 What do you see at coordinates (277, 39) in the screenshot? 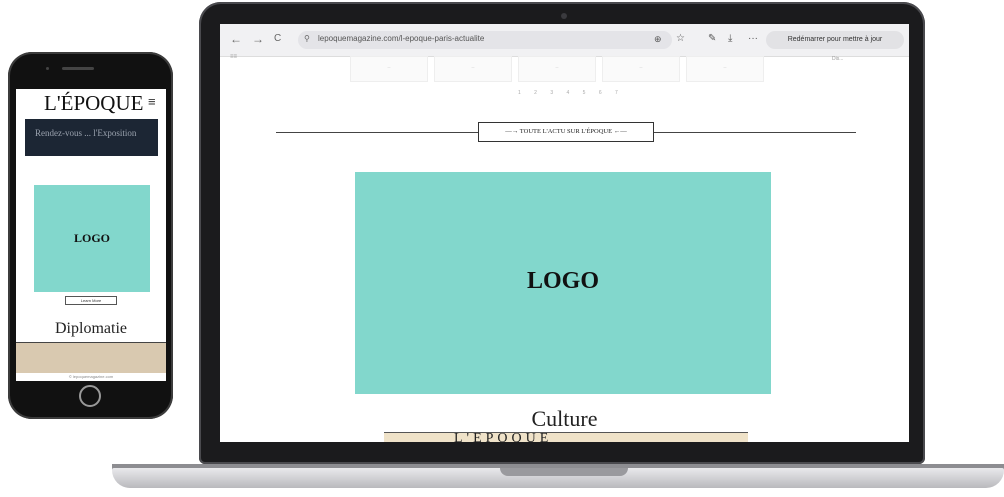
I see `reload-icon: C` at bounding box center [277, 39].